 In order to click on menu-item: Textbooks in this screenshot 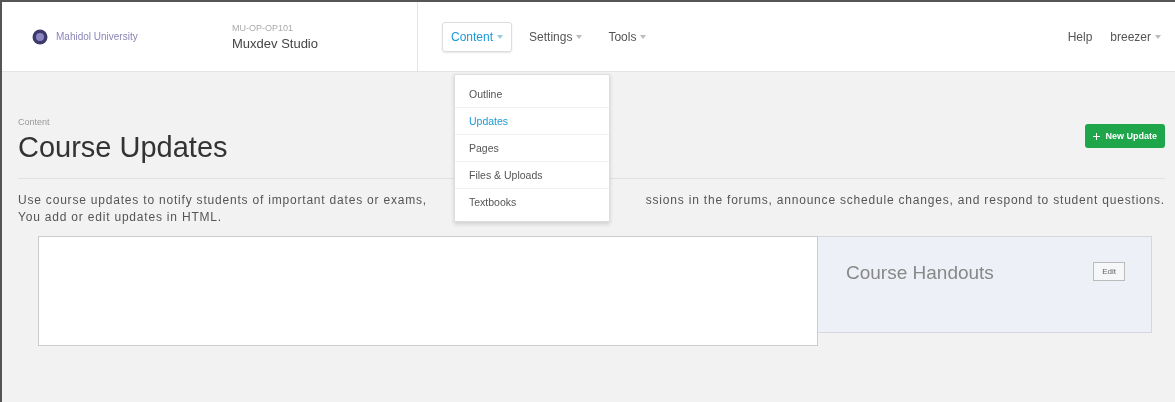, I will do `click(532, 202)`.